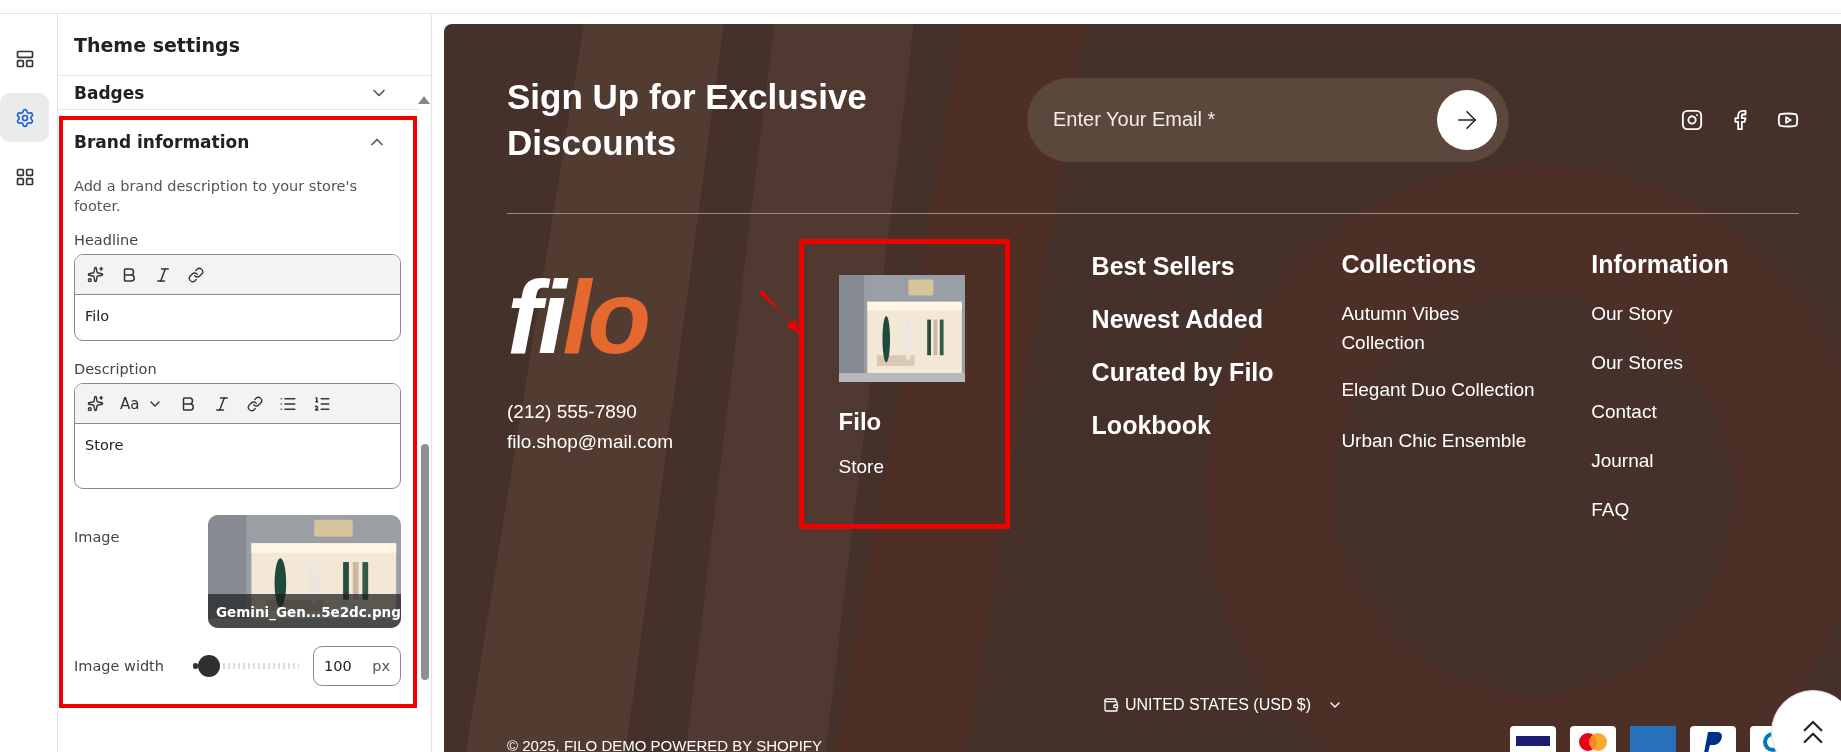 This screenshot has width=1841, height=752. What do you see at coordinates (1111, 705) in the screenshot?
I see `wallet-icon` at bounding box center [1111, 705].